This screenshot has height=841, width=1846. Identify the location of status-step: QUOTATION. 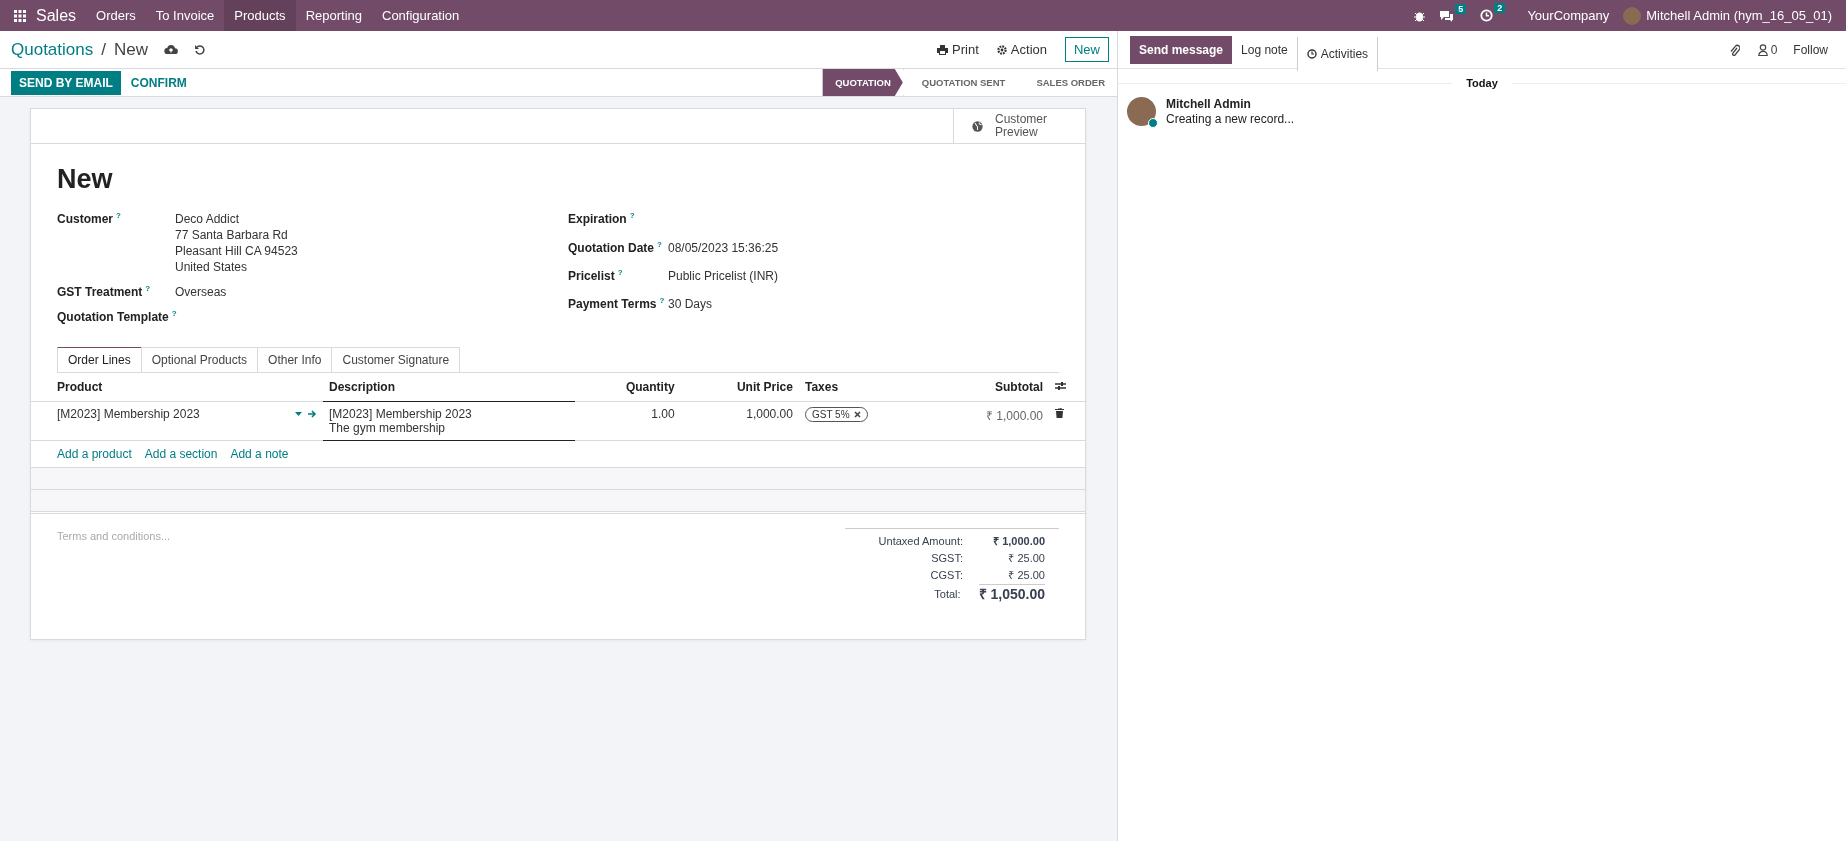
(862, 82).